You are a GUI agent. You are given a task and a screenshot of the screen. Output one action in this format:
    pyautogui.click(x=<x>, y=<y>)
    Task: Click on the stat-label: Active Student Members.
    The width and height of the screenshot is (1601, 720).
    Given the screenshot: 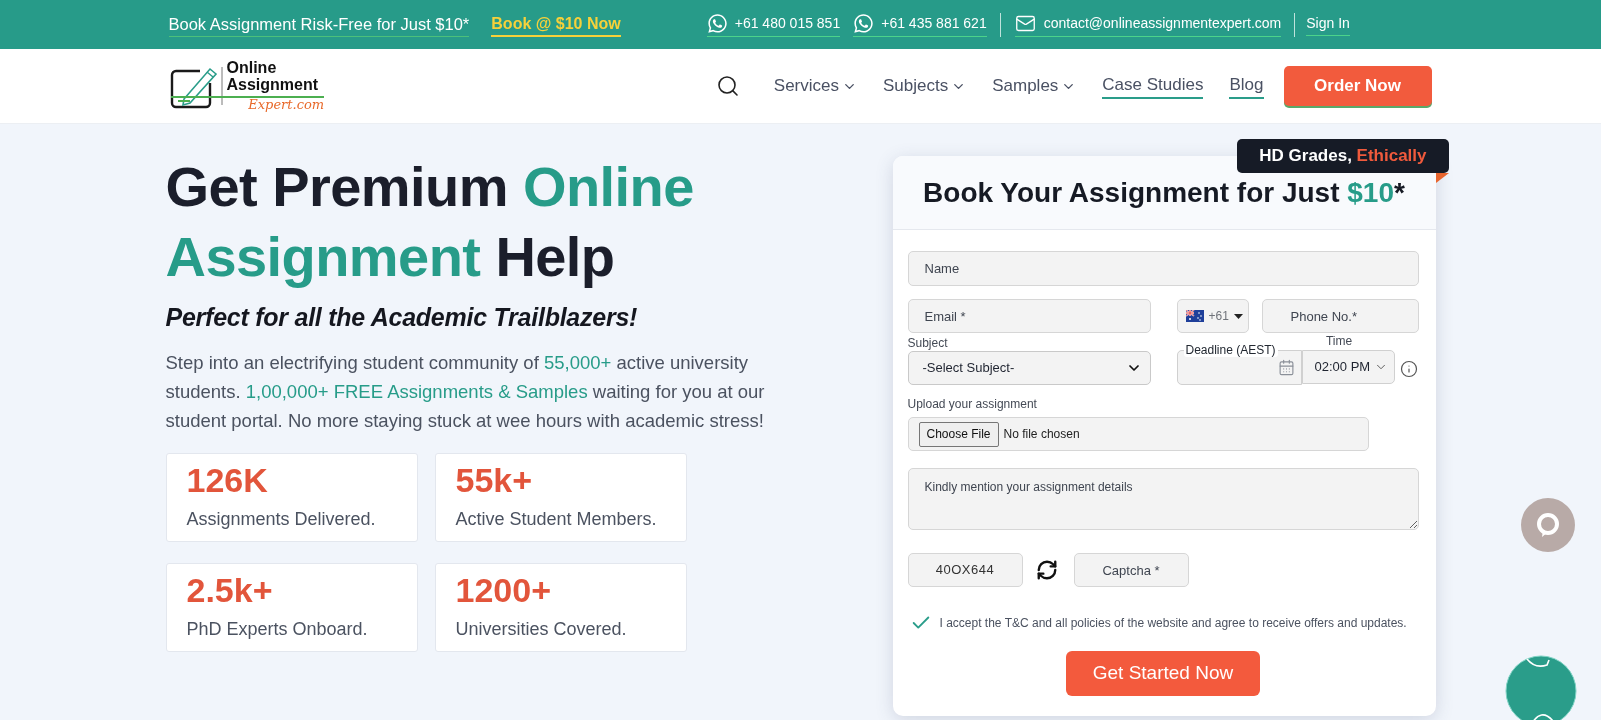 What is the action you would take?
    pyautogui.click(x=556, y=519)
    